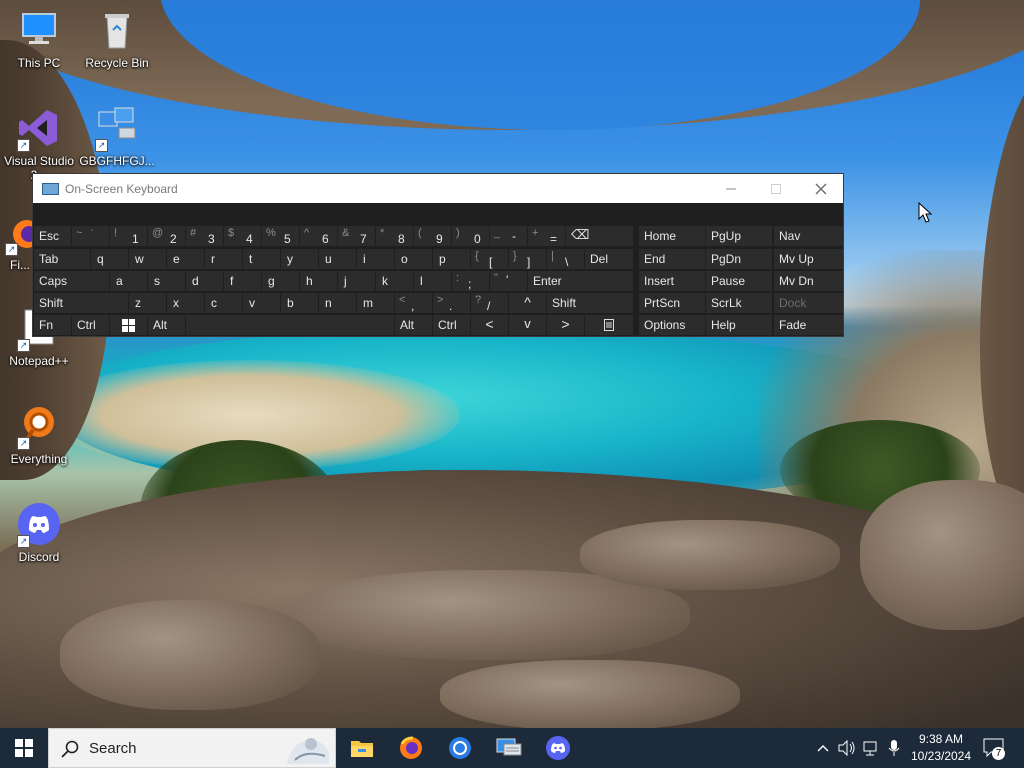 The image size is (1024, 768). I want to click on key-r: r, so click(223, 259).